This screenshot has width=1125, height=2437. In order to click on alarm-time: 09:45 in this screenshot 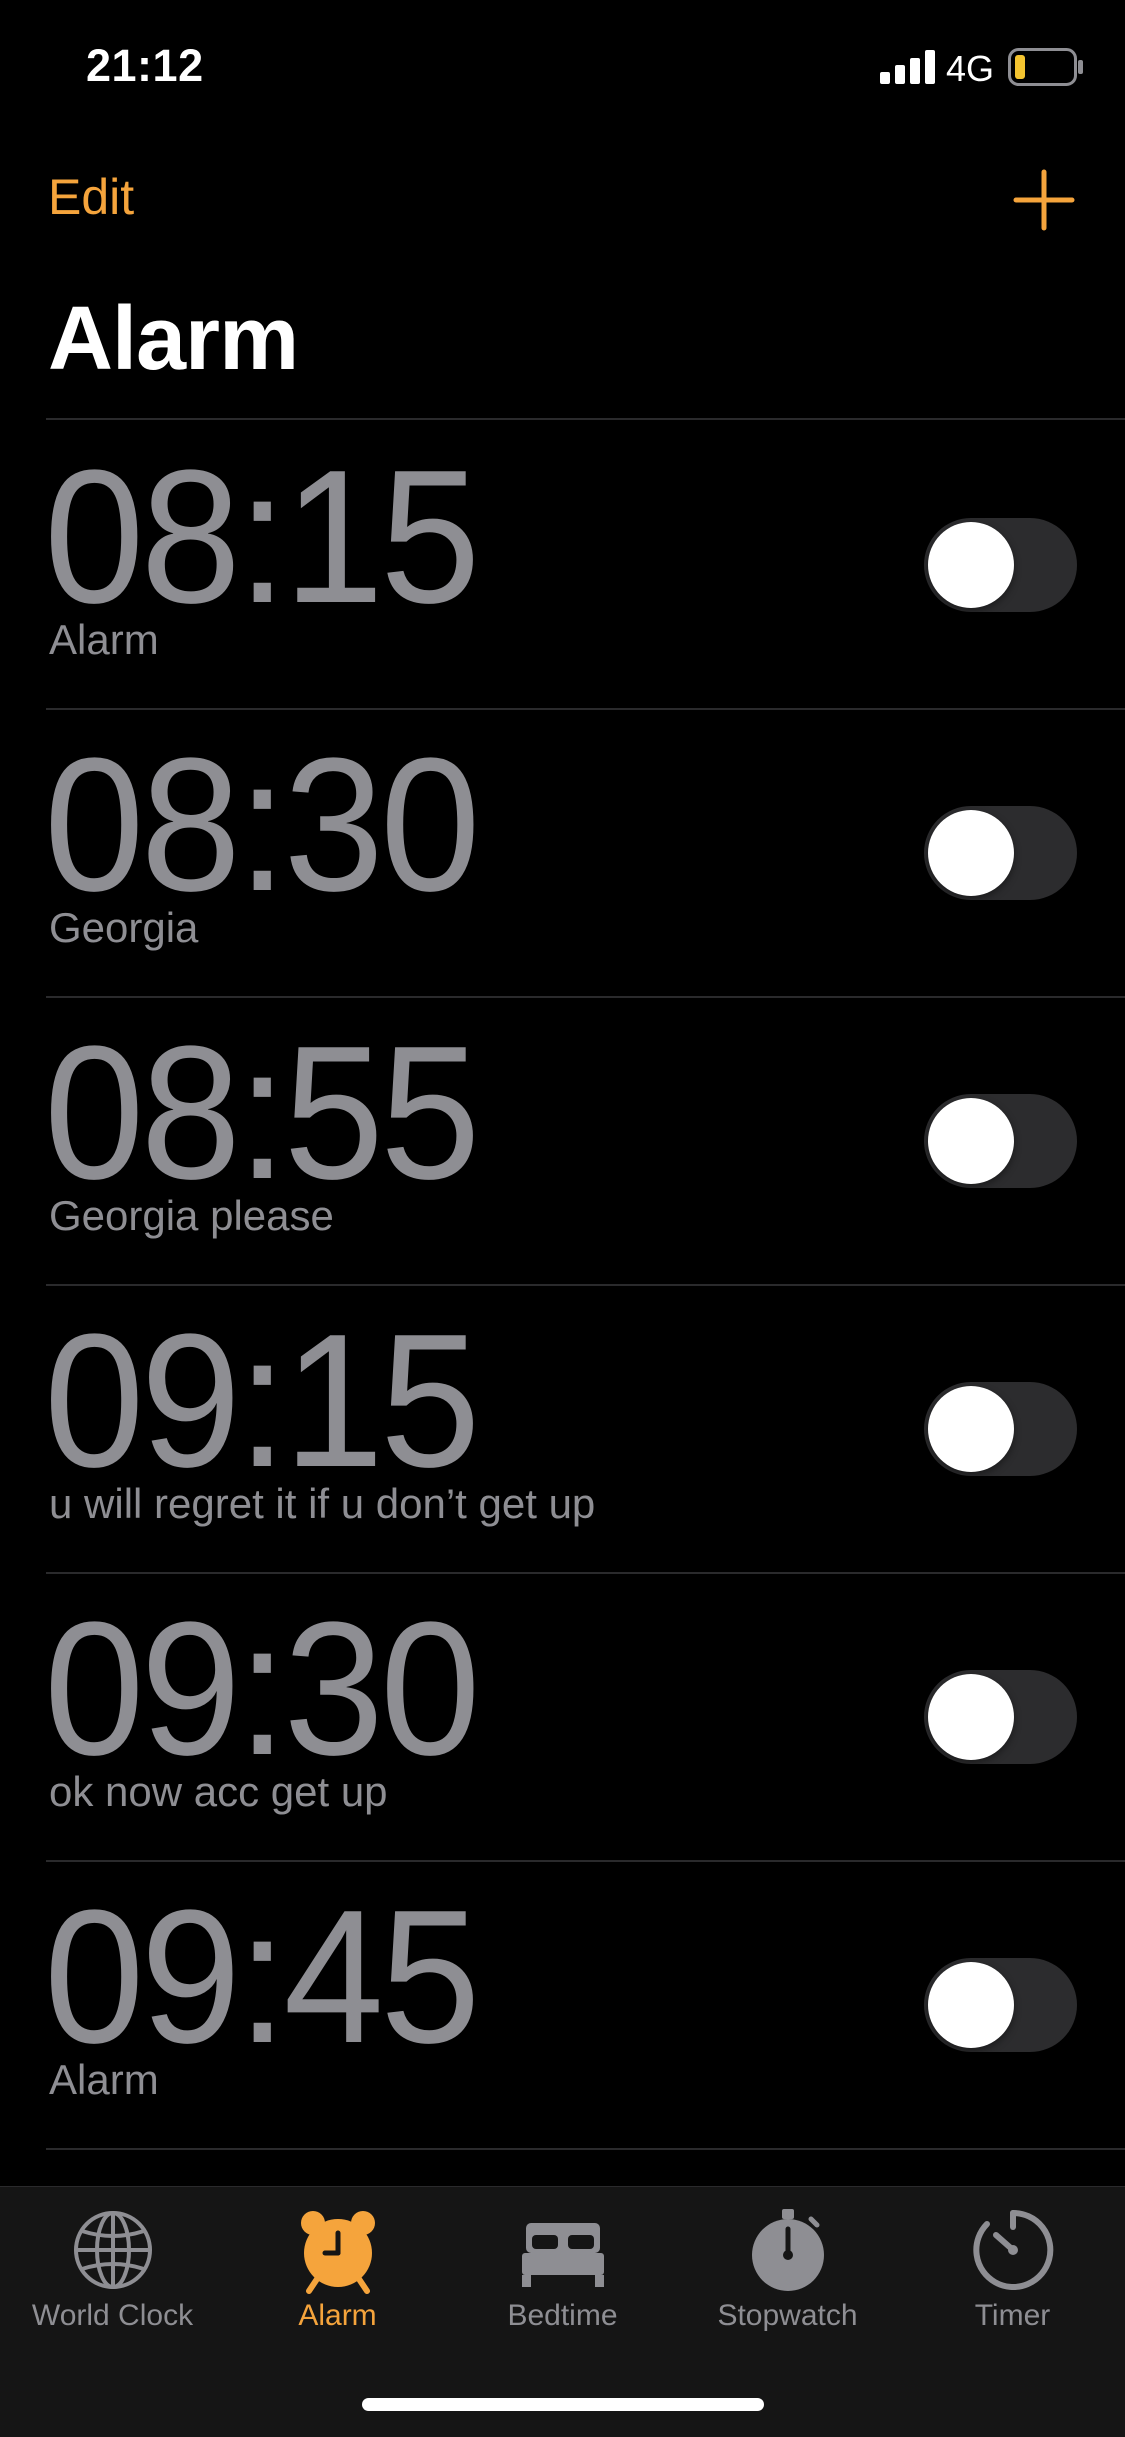, I will do `click(262, 1977)`.